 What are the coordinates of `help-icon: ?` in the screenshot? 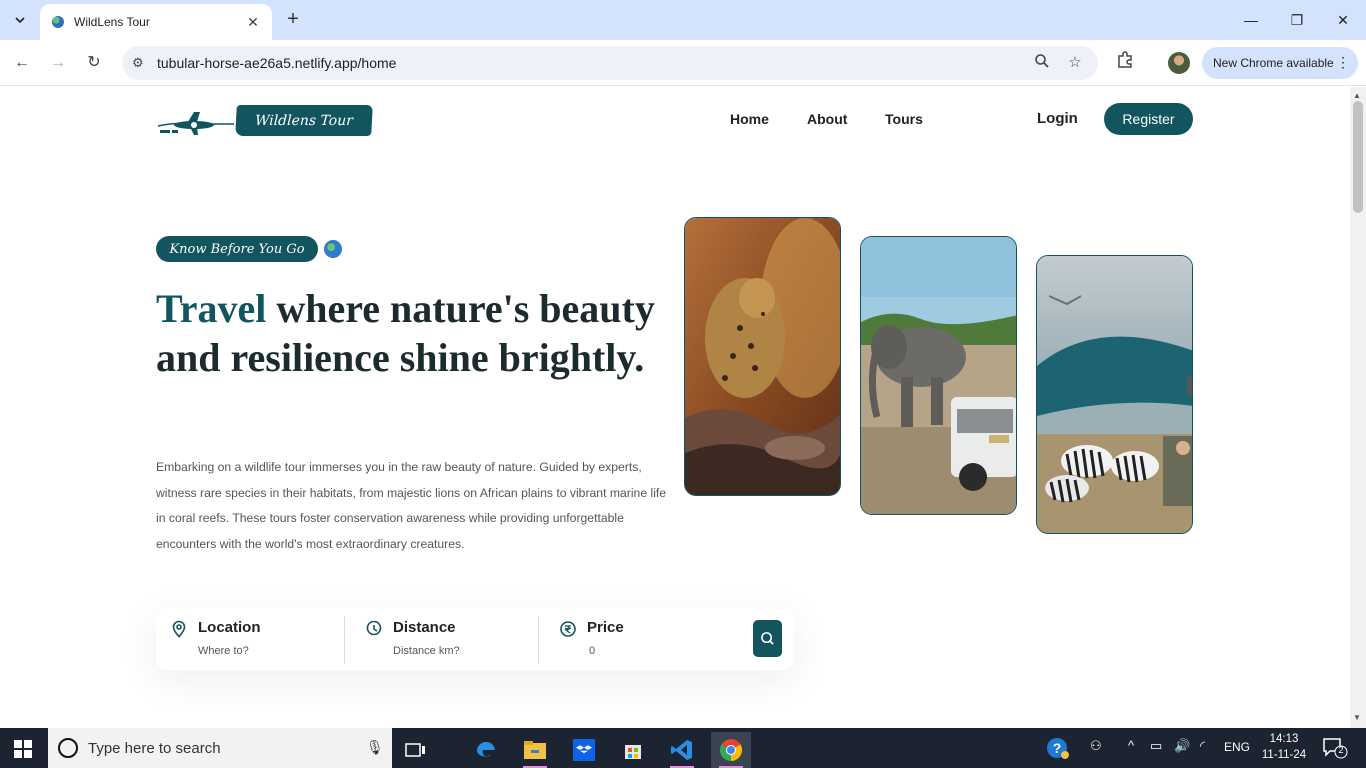 It's located at (1058, 749).